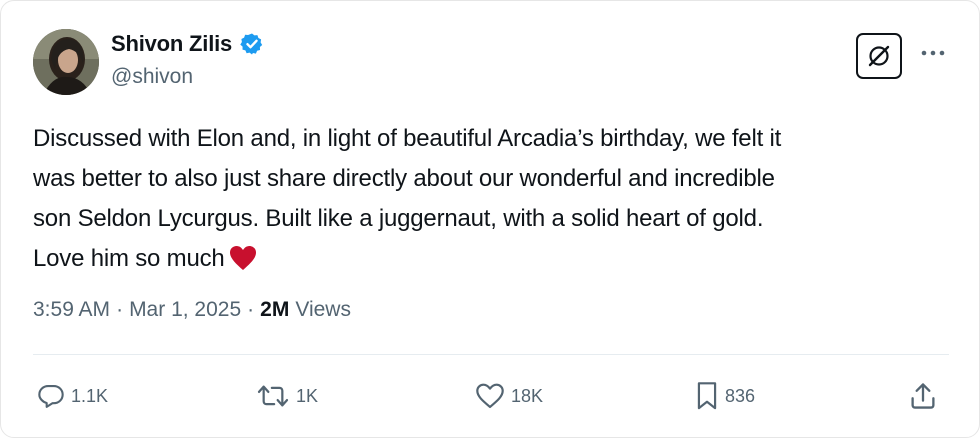 The height and width of the screenshot is (438, 980). I want to click on more-horizontal-icon, so click(933, 53).